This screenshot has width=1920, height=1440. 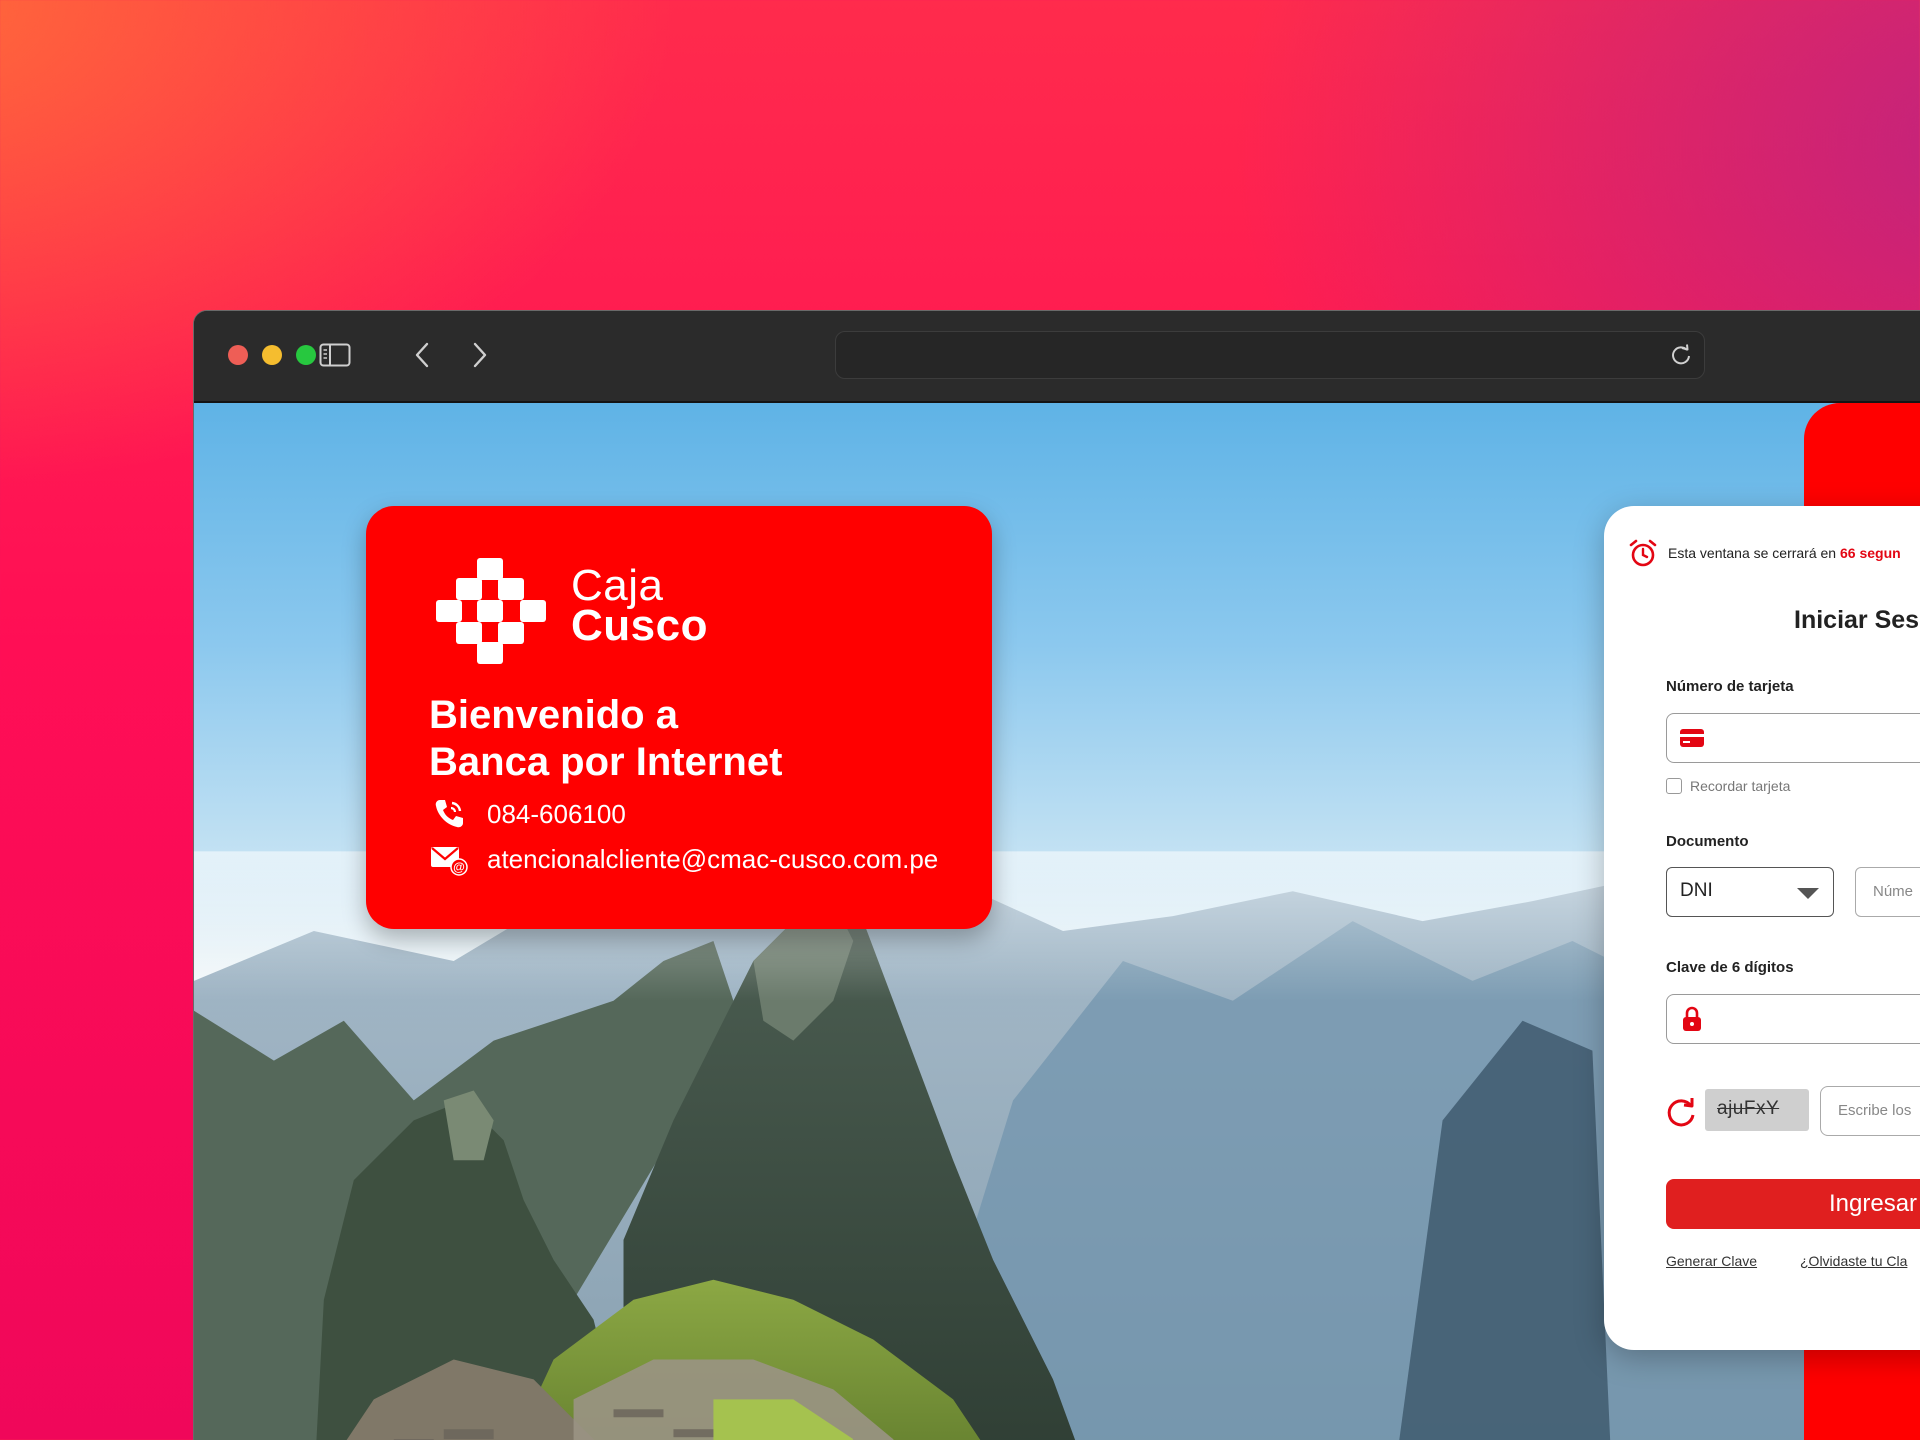 I want to click on email-contact: @ atencionalcliente@cmac-cusco.com.pe, so click(x=683, y=859).